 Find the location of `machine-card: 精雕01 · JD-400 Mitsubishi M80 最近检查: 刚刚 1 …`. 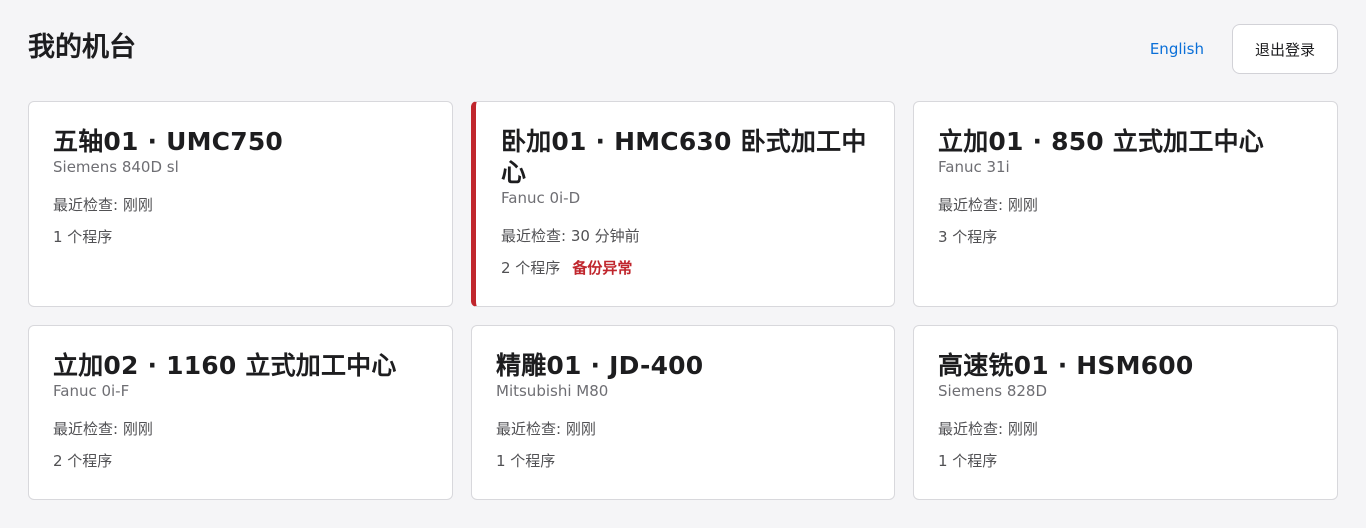

machine-card: 精雕01 · JD-400 Mitsubishi M80 最近检查: 刚刚 1 … is located at coordinates (683, 412).